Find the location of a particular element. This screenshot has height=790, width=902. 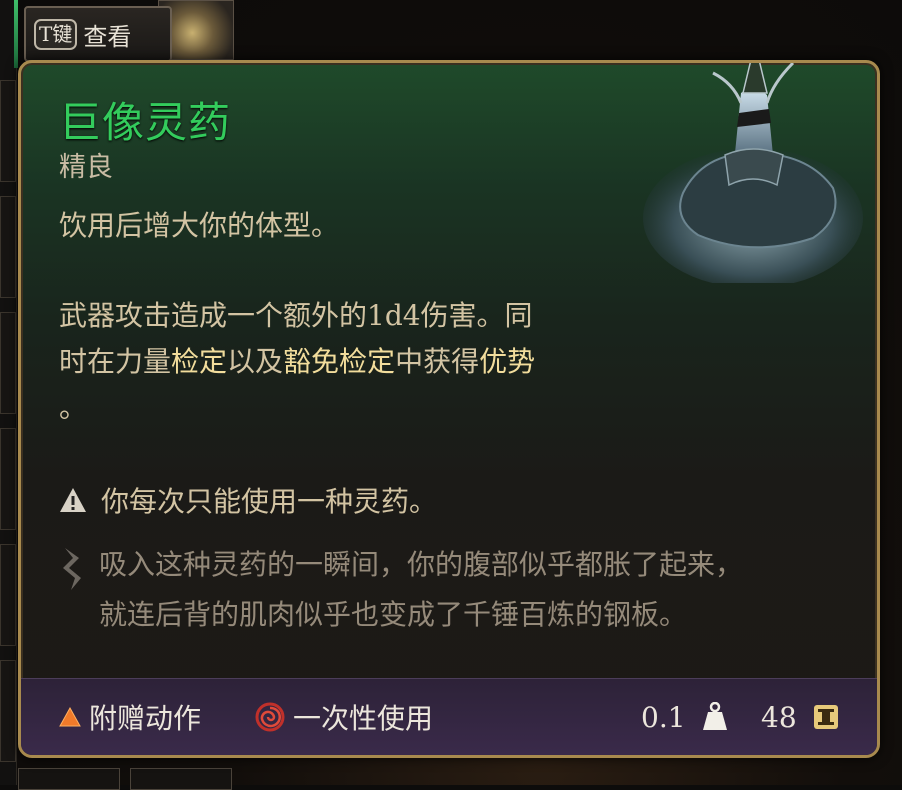

effect-line-2: 时在力量检定以及豁免检定中获得优势 is located at coordinates (297, 361).